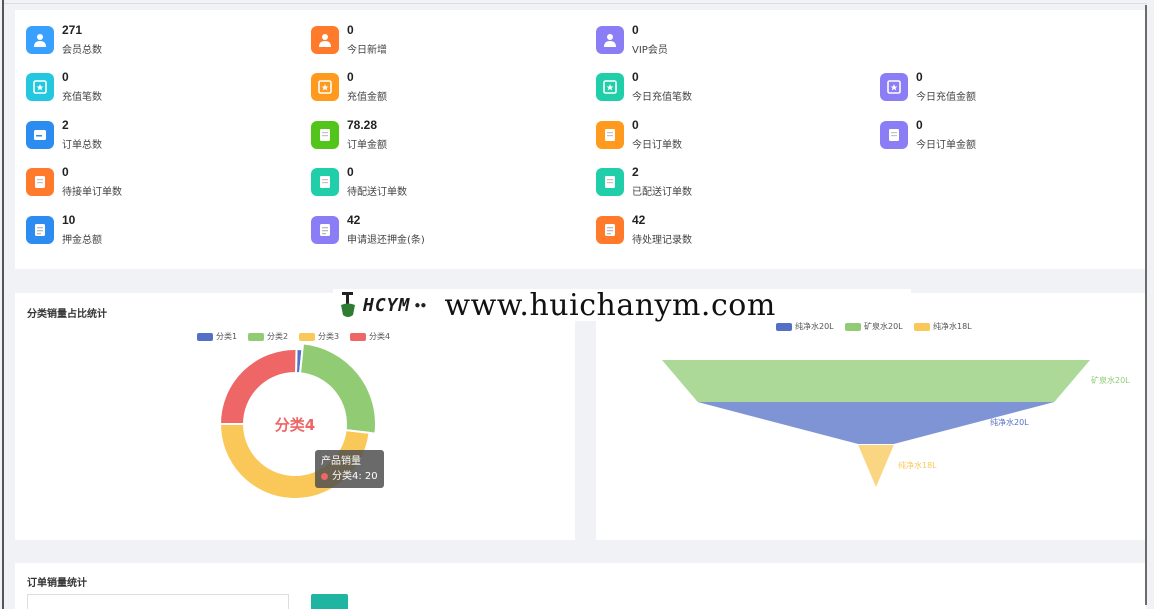 This screenshot has height=609, width=1154. Describe the element at coordinates (377, 192) in the screenshot. I see `stat-label: 待配送订单数` at that location.